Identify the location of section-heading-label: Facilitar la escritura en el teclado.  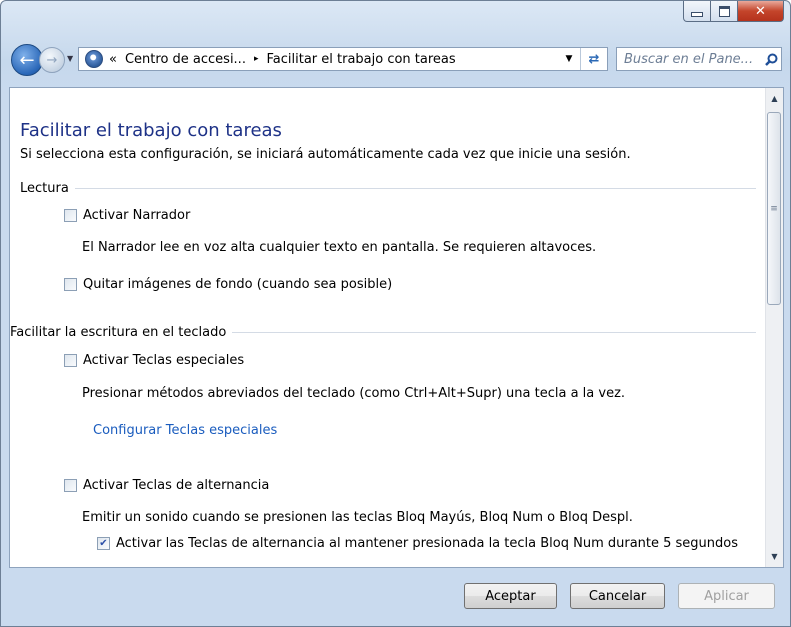
(118, 332).